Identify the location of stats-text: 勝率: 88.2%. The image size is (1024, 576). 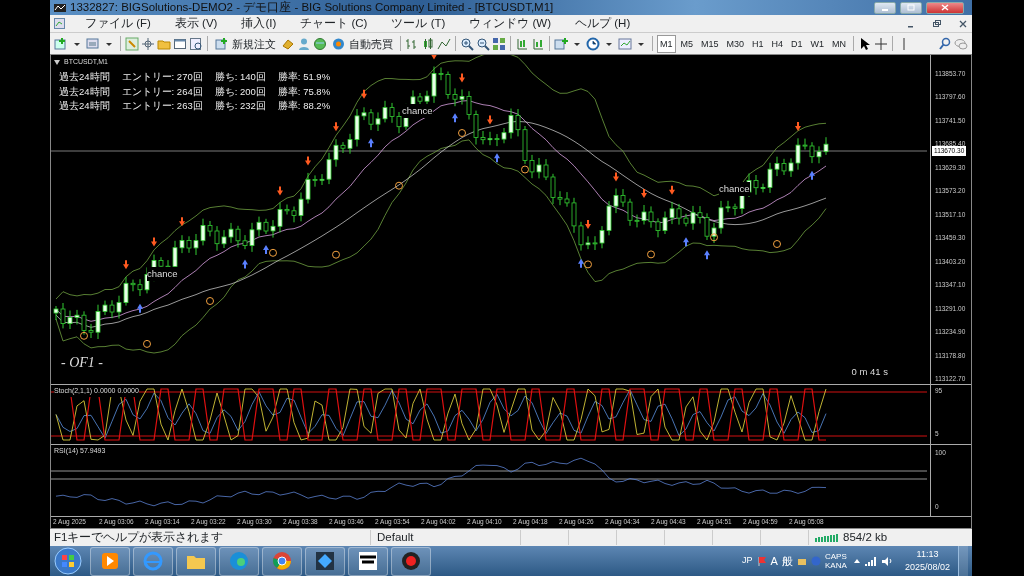
(304, 106).